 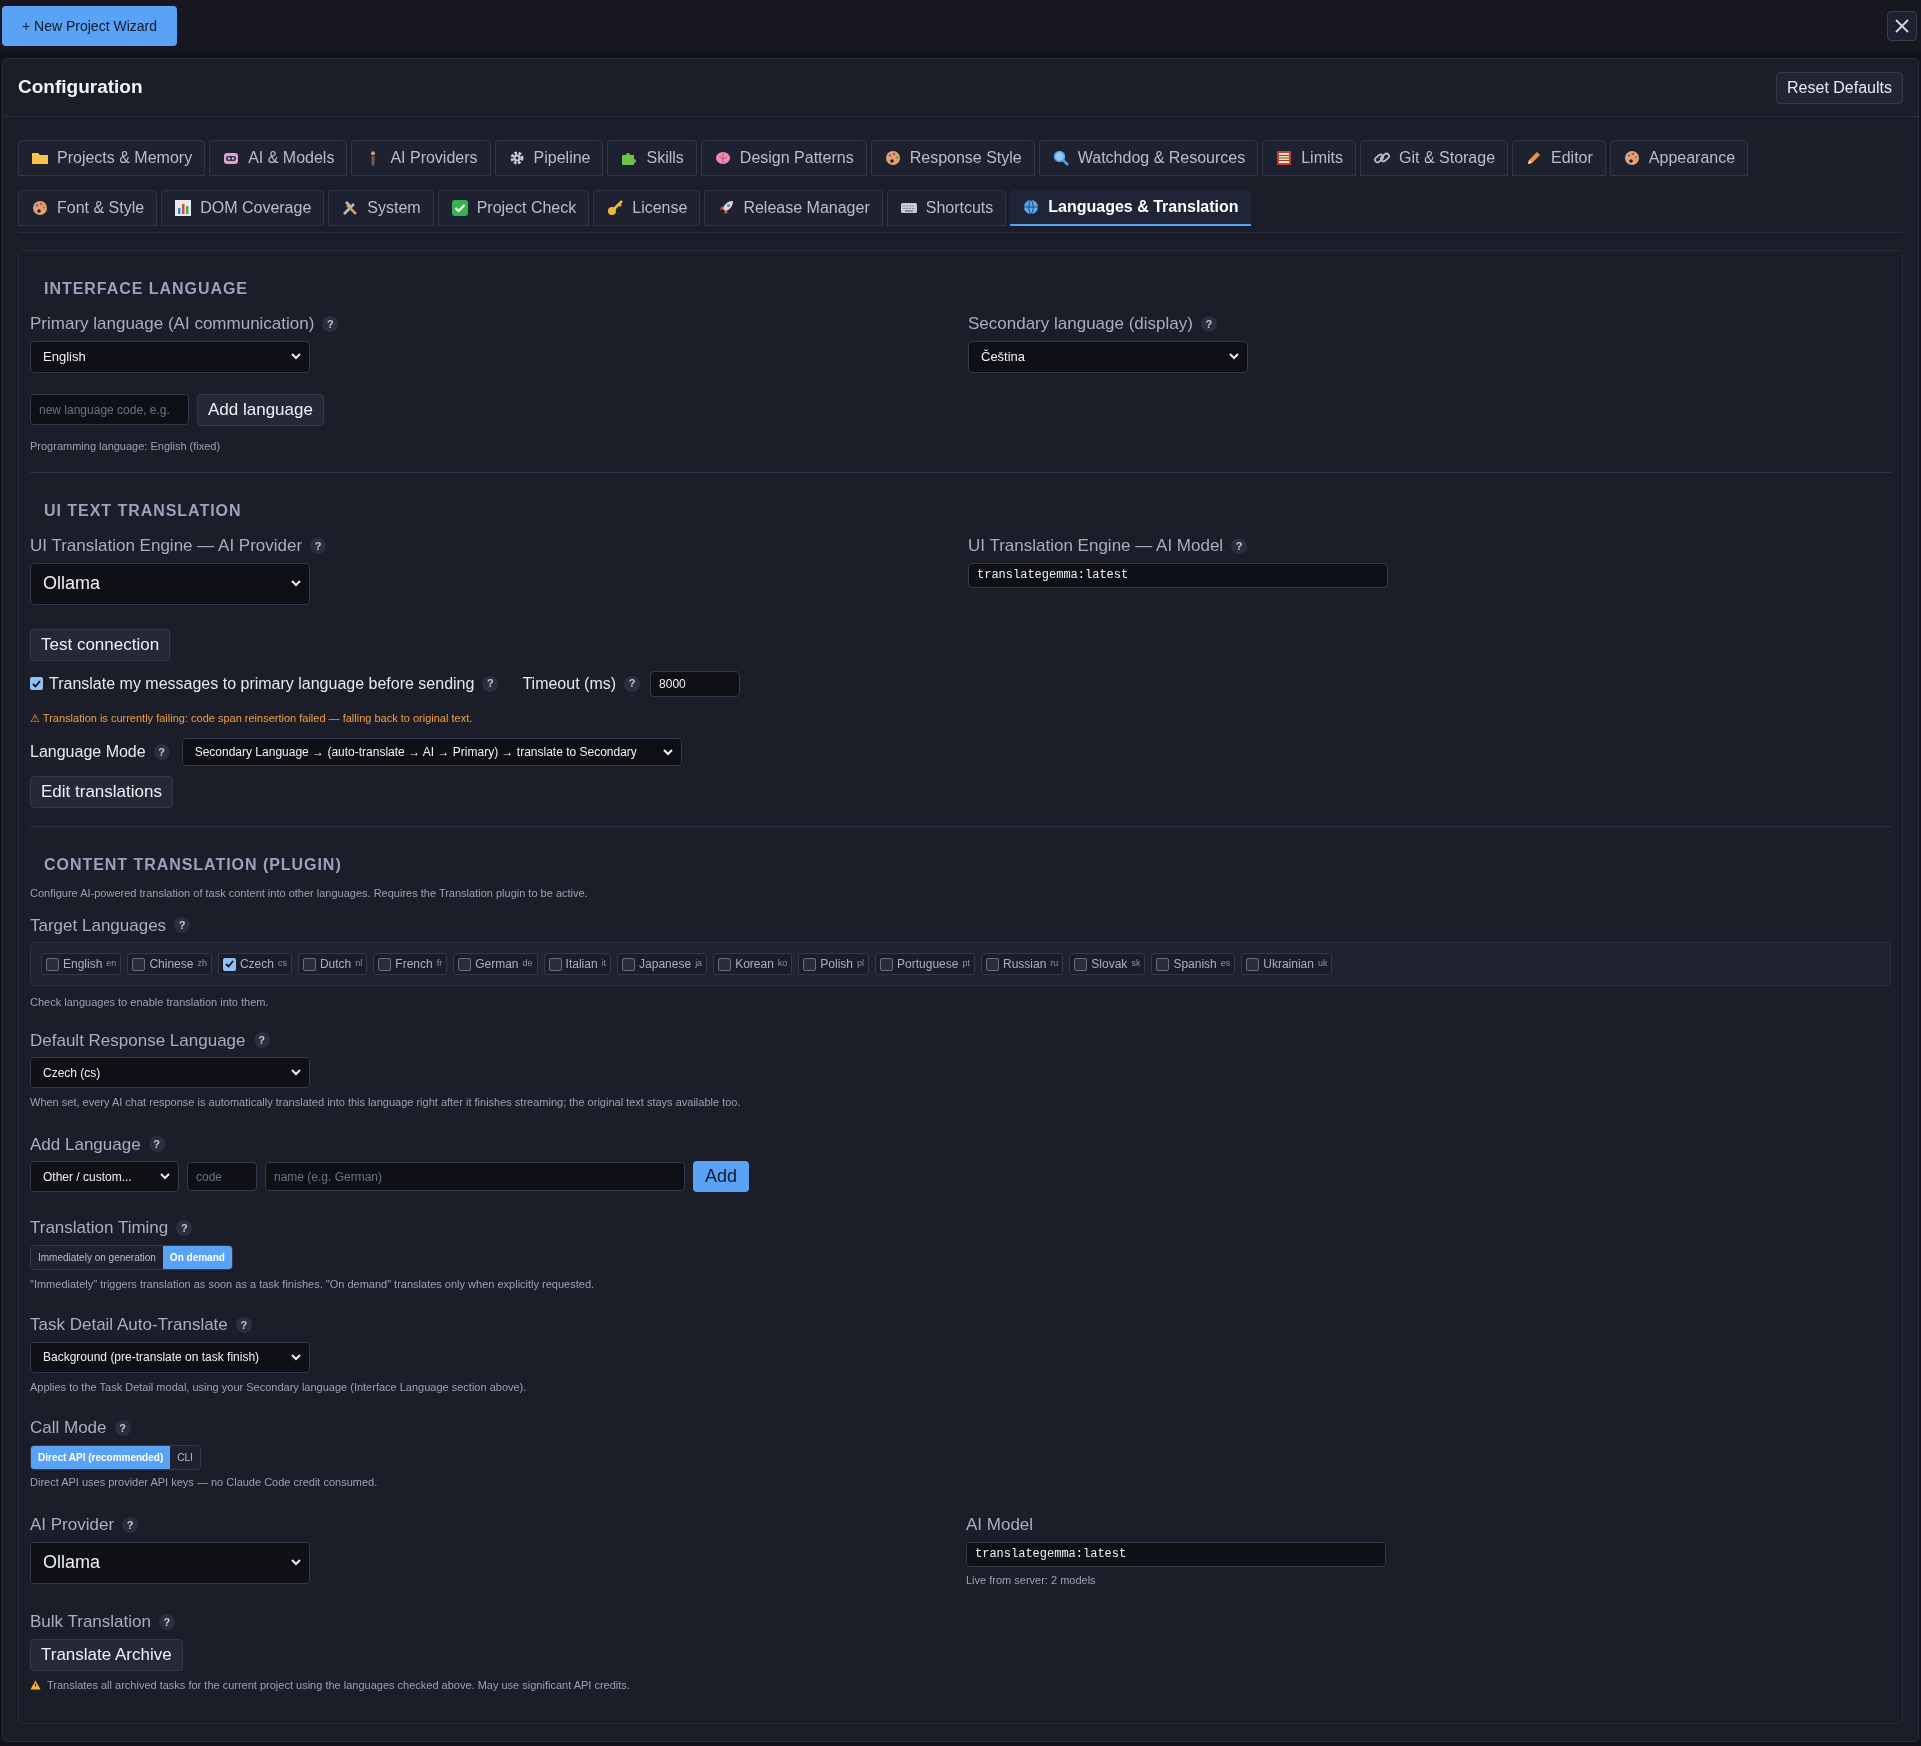 I want to click on language-name: German, so click(x=497, y=964).